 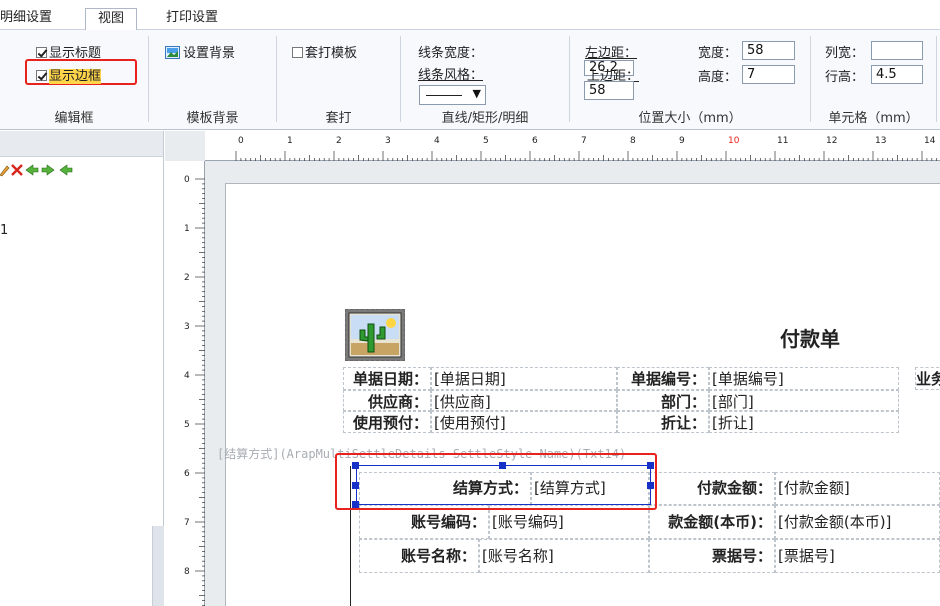 What do you see at coordinates (857, 488) in the screenshot?
I see `payment-amount-field: [付款金额]` at bounding box center [857, 488].